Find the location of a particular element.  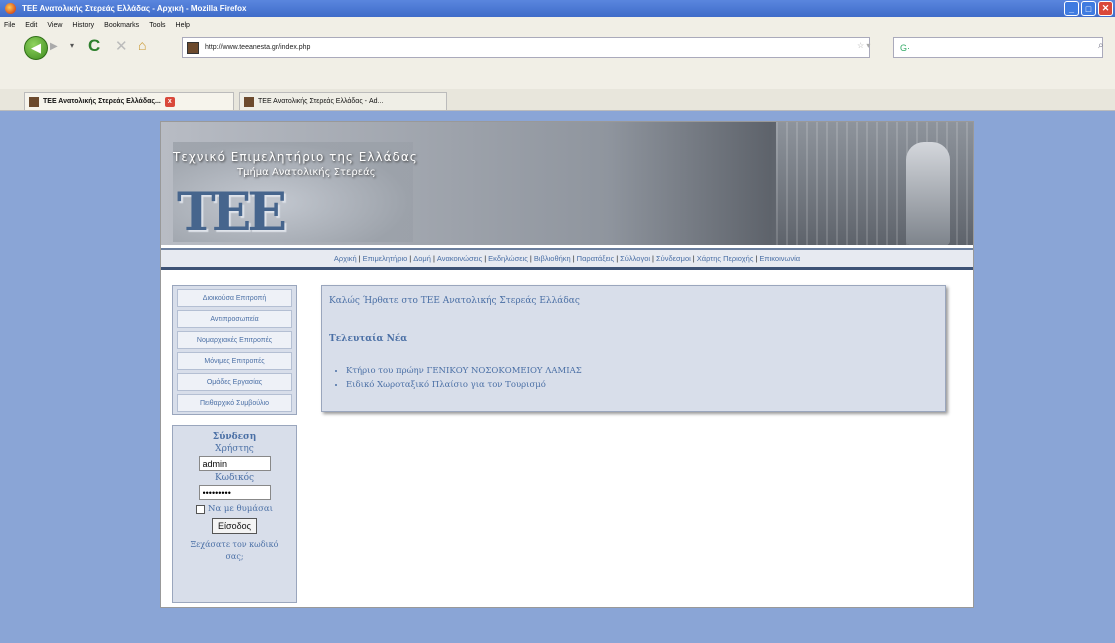

menu-history: History is located at coordinates (83, 25).